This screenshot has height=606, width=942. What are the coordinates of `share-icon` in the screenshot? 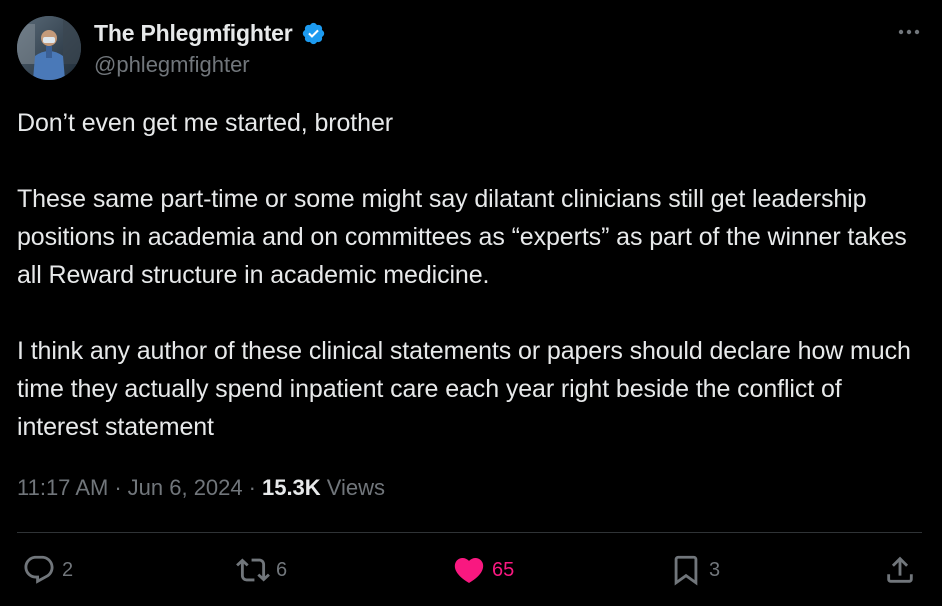 It's located at (900, 569).